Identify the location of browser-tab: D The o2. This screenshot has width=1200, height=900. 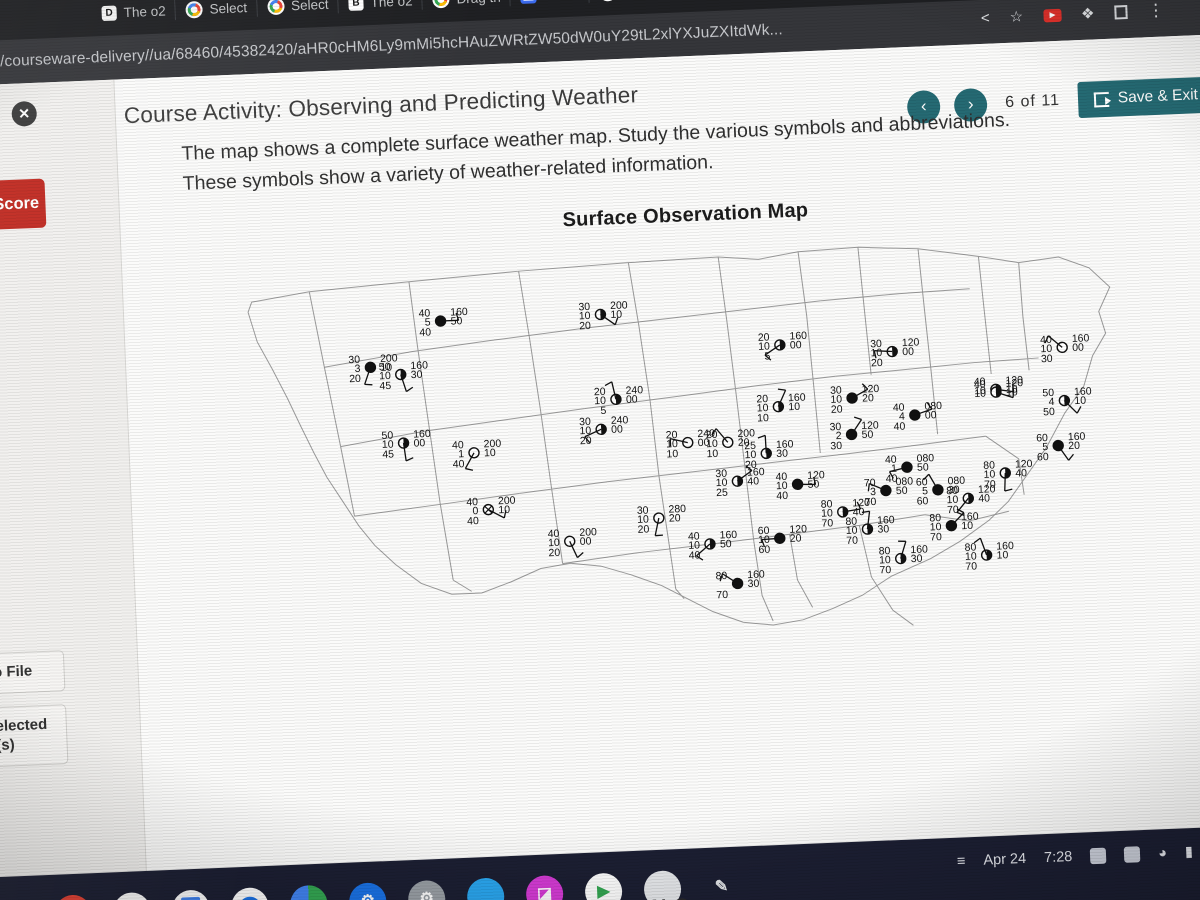
(133, 15).